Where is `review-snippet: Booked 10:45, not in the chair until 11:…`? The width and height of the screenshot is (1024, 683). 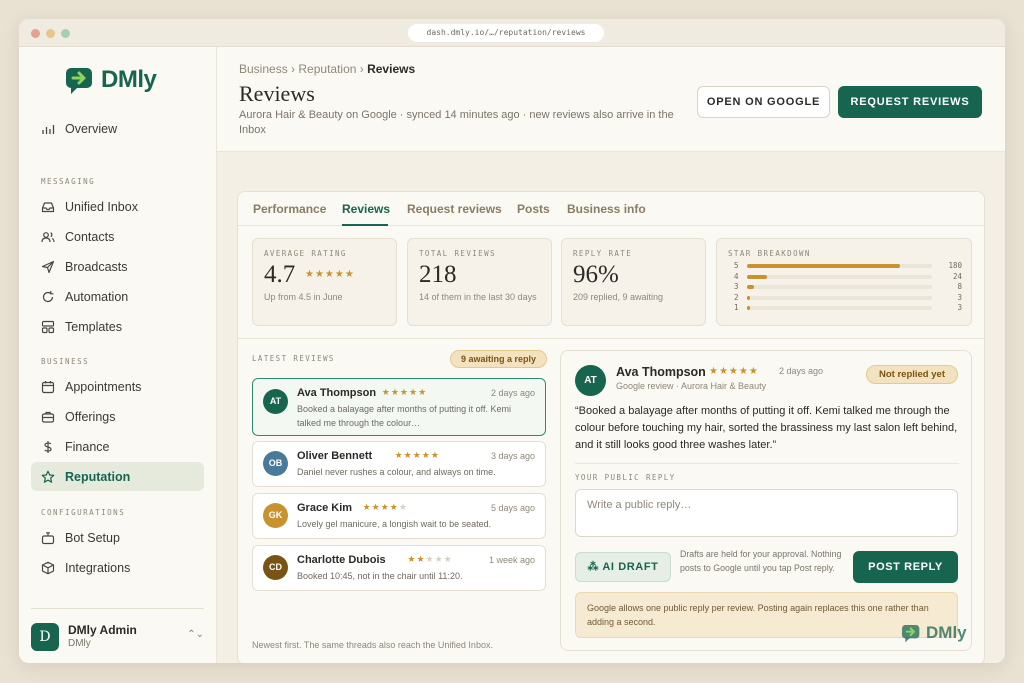
review-snippet: Booked 10:45, not in the chair until 11:… is located at coordinates (380, 576).